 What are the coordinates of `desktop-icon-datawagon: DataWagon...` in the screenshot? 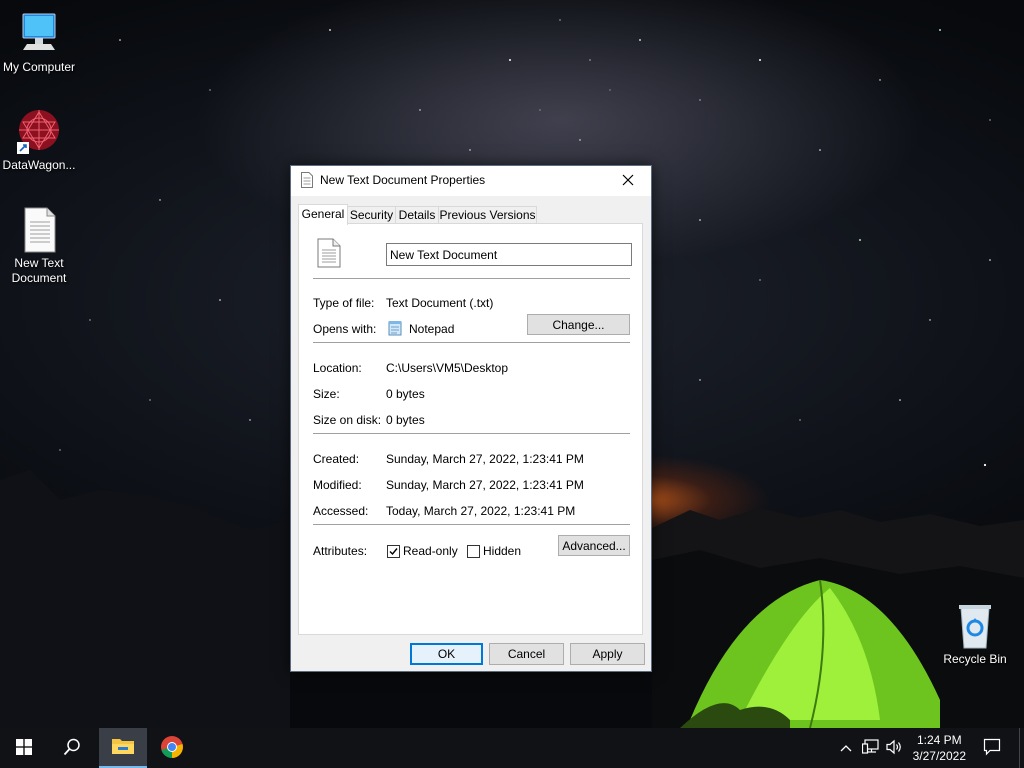 It's located at (39, 140).